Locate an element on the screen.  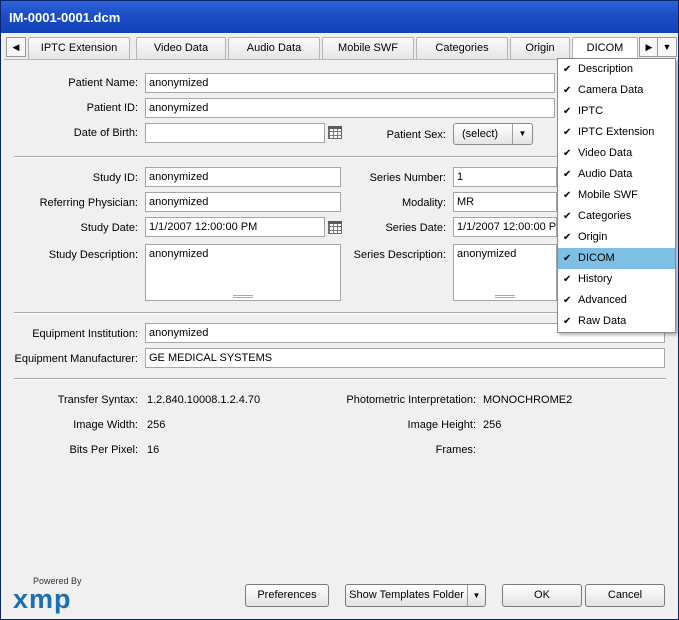
menu-item-raw-data: ✔ Raw Data is located at coordinates (616, 321).